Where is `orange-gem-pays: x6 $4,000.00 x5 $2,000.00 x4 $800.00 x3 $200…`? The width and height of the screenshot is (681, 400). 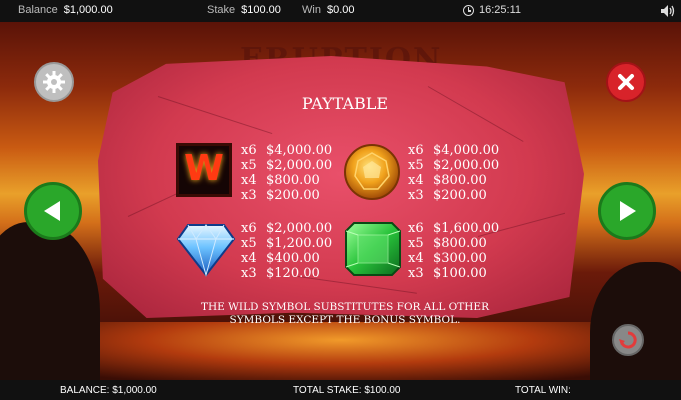 orange-gem-pays: x6 $4,000.00 x5 $2,000.00 x4 $800.00 x3 $200… is located at coordinates (453, 173).